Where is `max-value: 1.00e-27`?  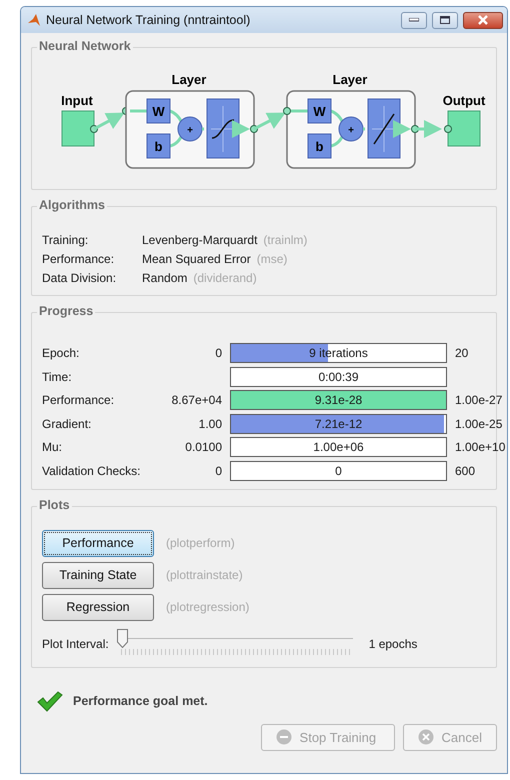 max-value: 1.00e-27 is located at coordinates (479, 400).